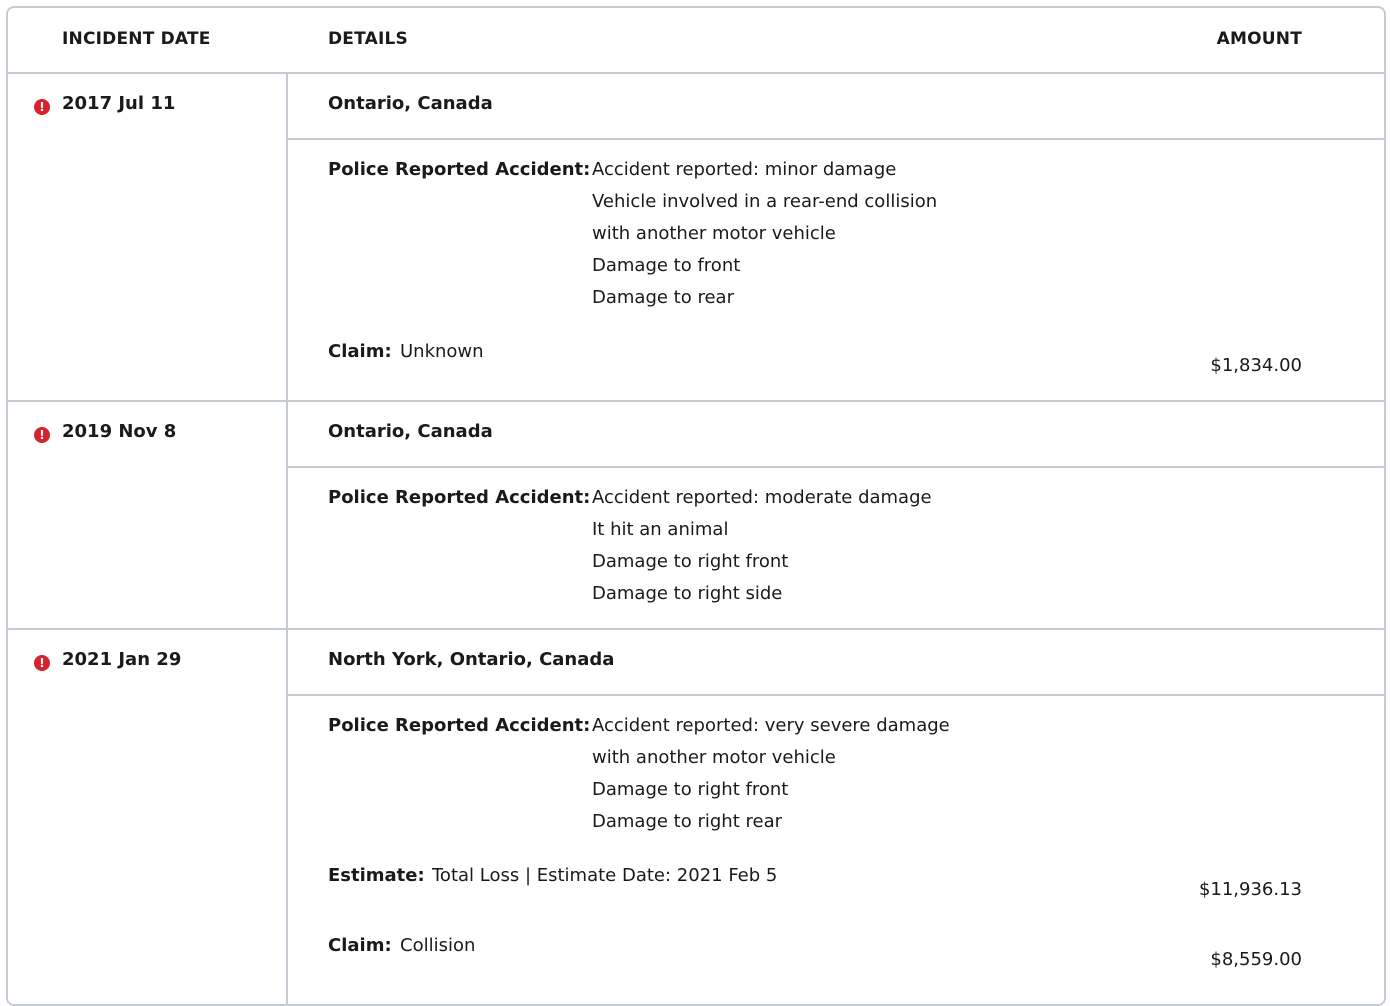 The image size is (1390, 1006). Describe the element at coordinates (1259, 39) in the screenshot. I see `header-amount: AMOUNT` at that location.